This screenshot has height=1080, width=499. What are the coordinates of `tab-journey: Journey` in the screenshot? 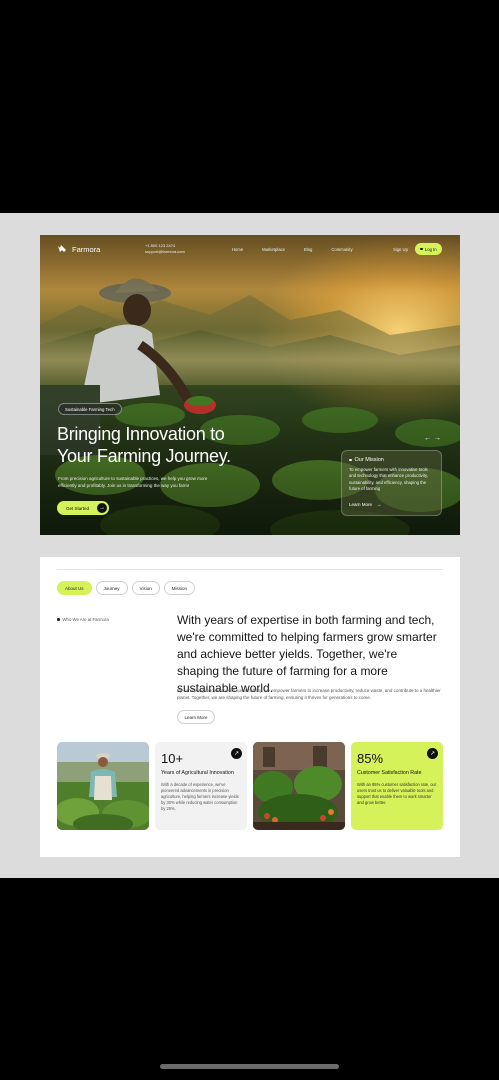 It's located at (111, 588).